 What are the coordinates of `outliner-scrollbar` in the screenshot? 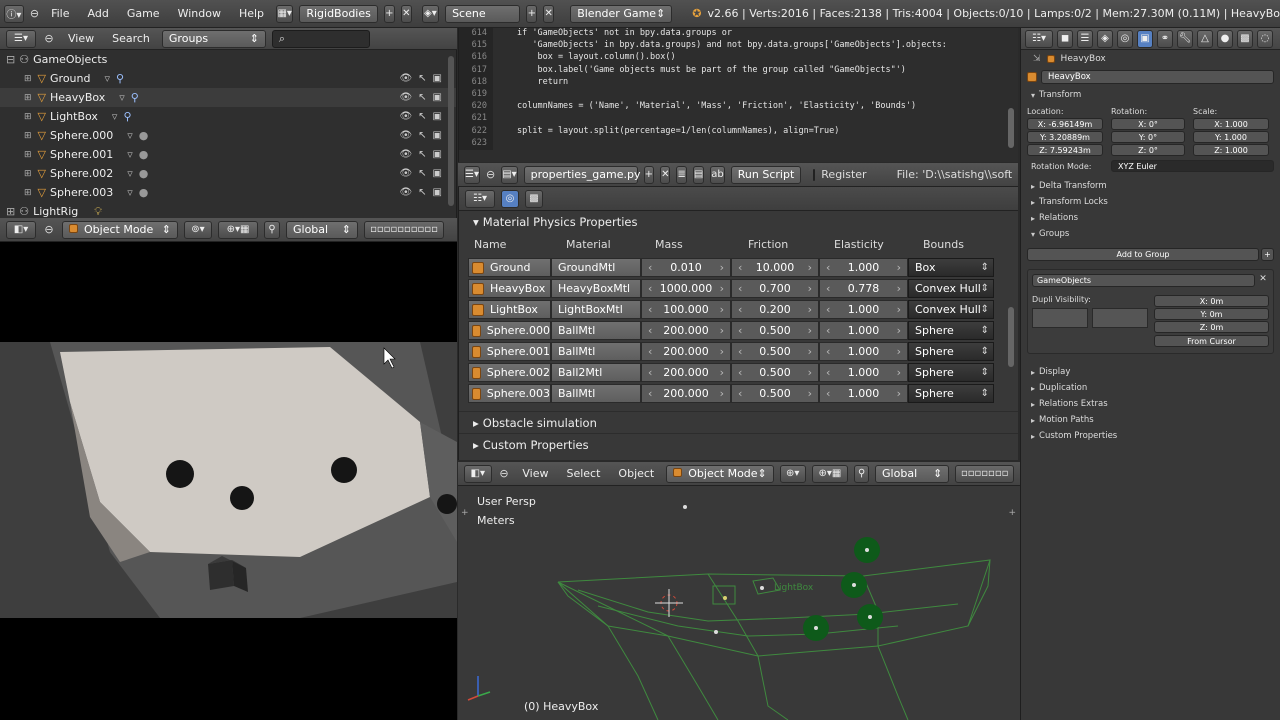 It's located at (451, 131).